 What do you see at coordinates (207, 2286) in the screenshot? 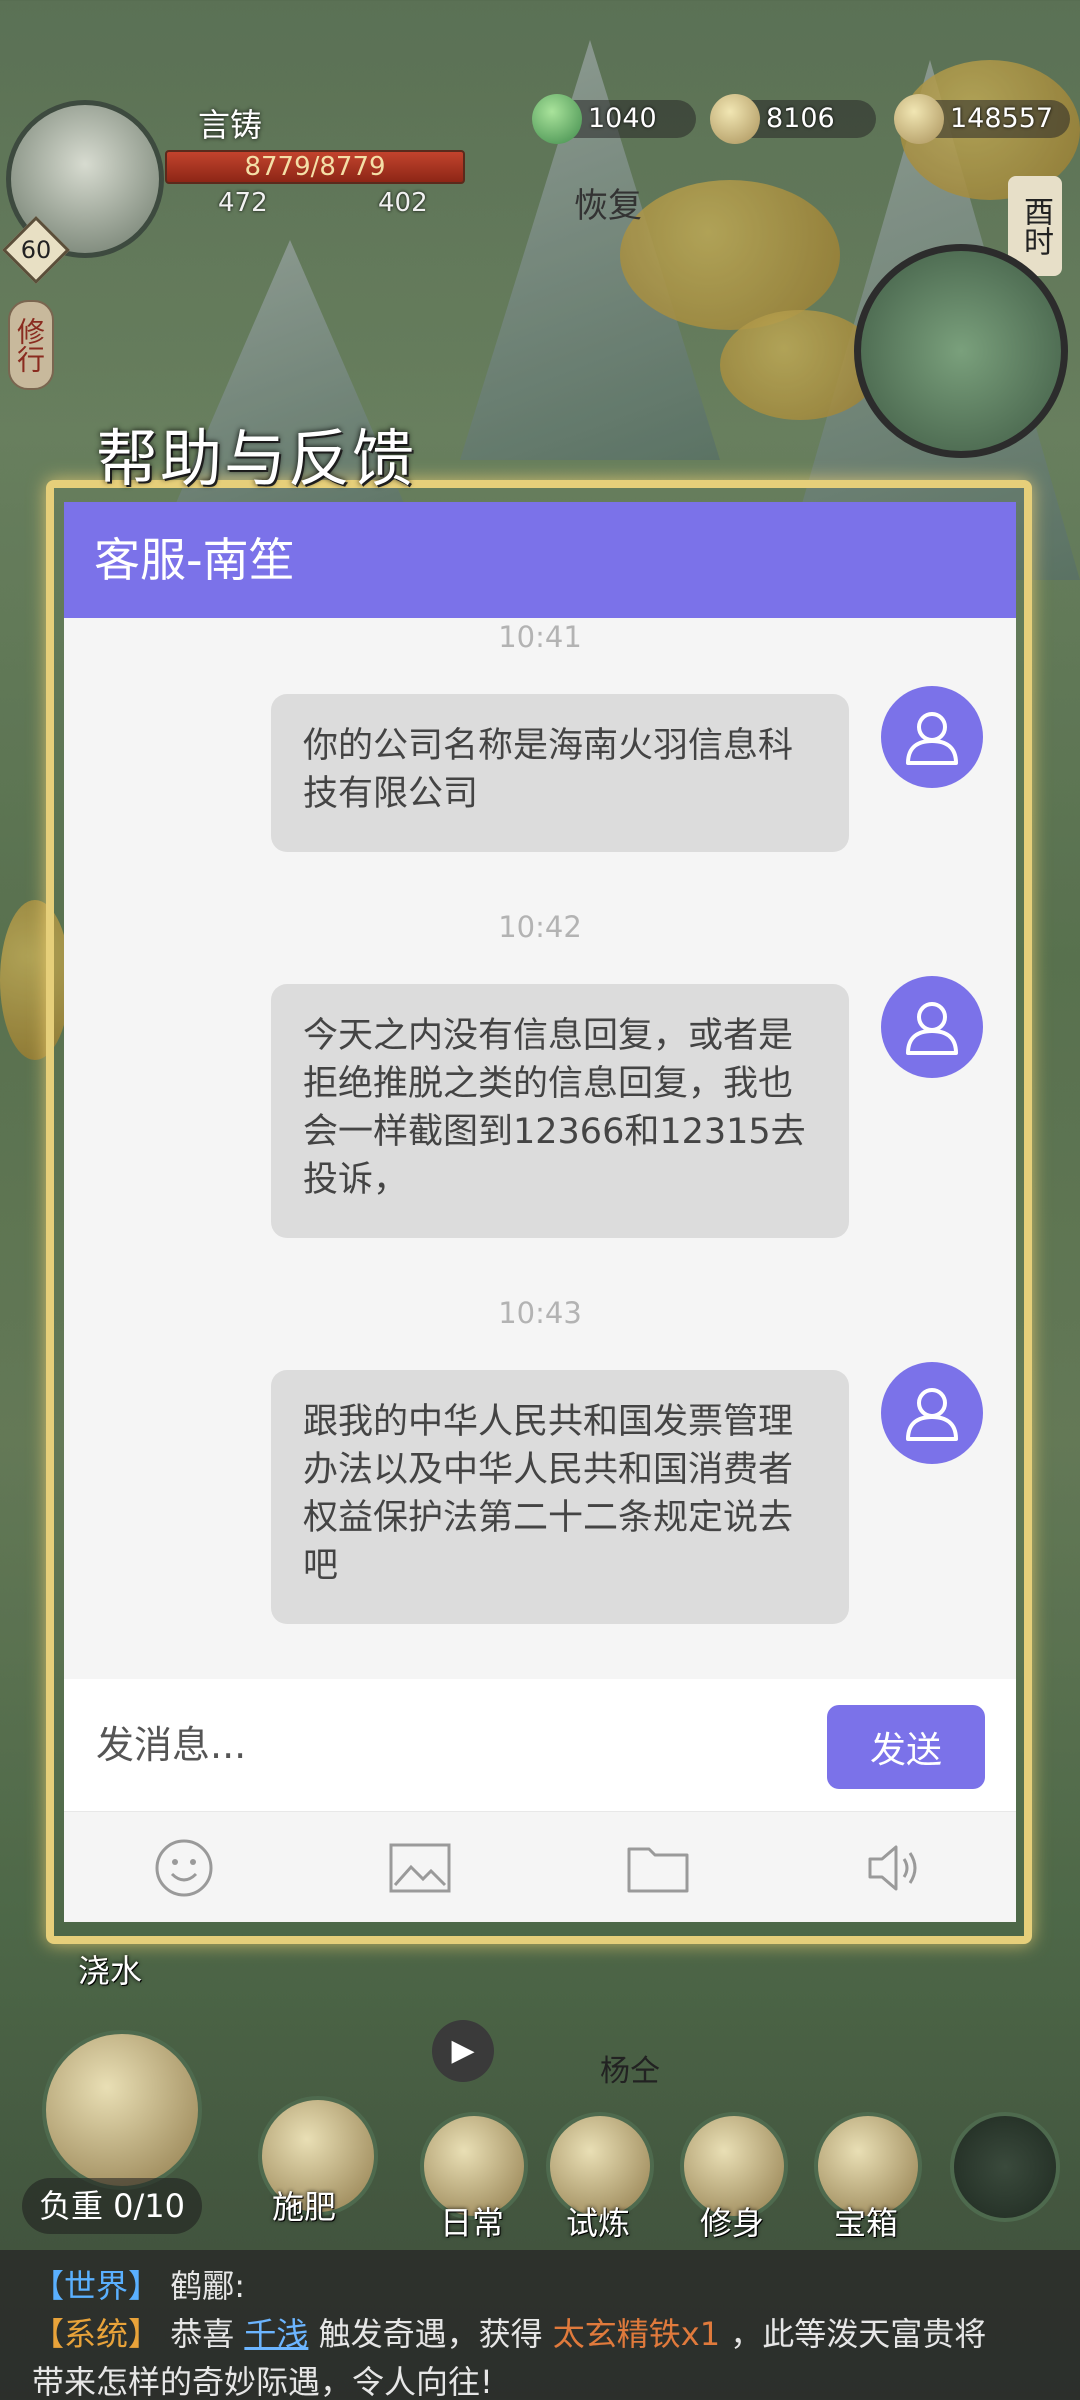
I see `chat-user: 鹤酈:` at bounding box center [207, 2286].